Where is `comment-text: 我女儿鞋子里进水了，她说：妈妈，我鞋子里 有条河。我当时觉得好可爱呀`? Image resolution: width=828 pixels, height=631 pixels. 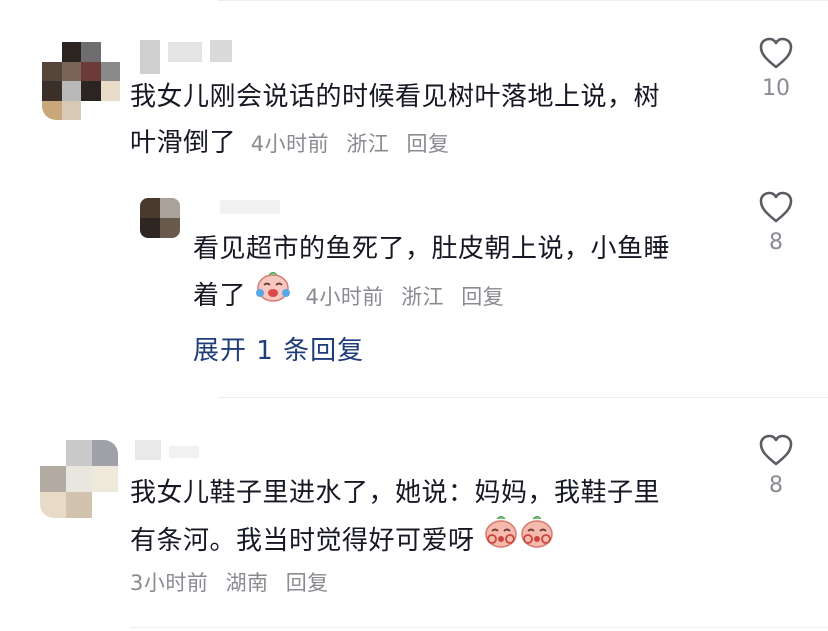 comment-text: 我女儿鞋子里进水了，她说：妈妈，我鞋子里 有条河。我当时觉得好可爱呀 is located at coordinates (430, 518).